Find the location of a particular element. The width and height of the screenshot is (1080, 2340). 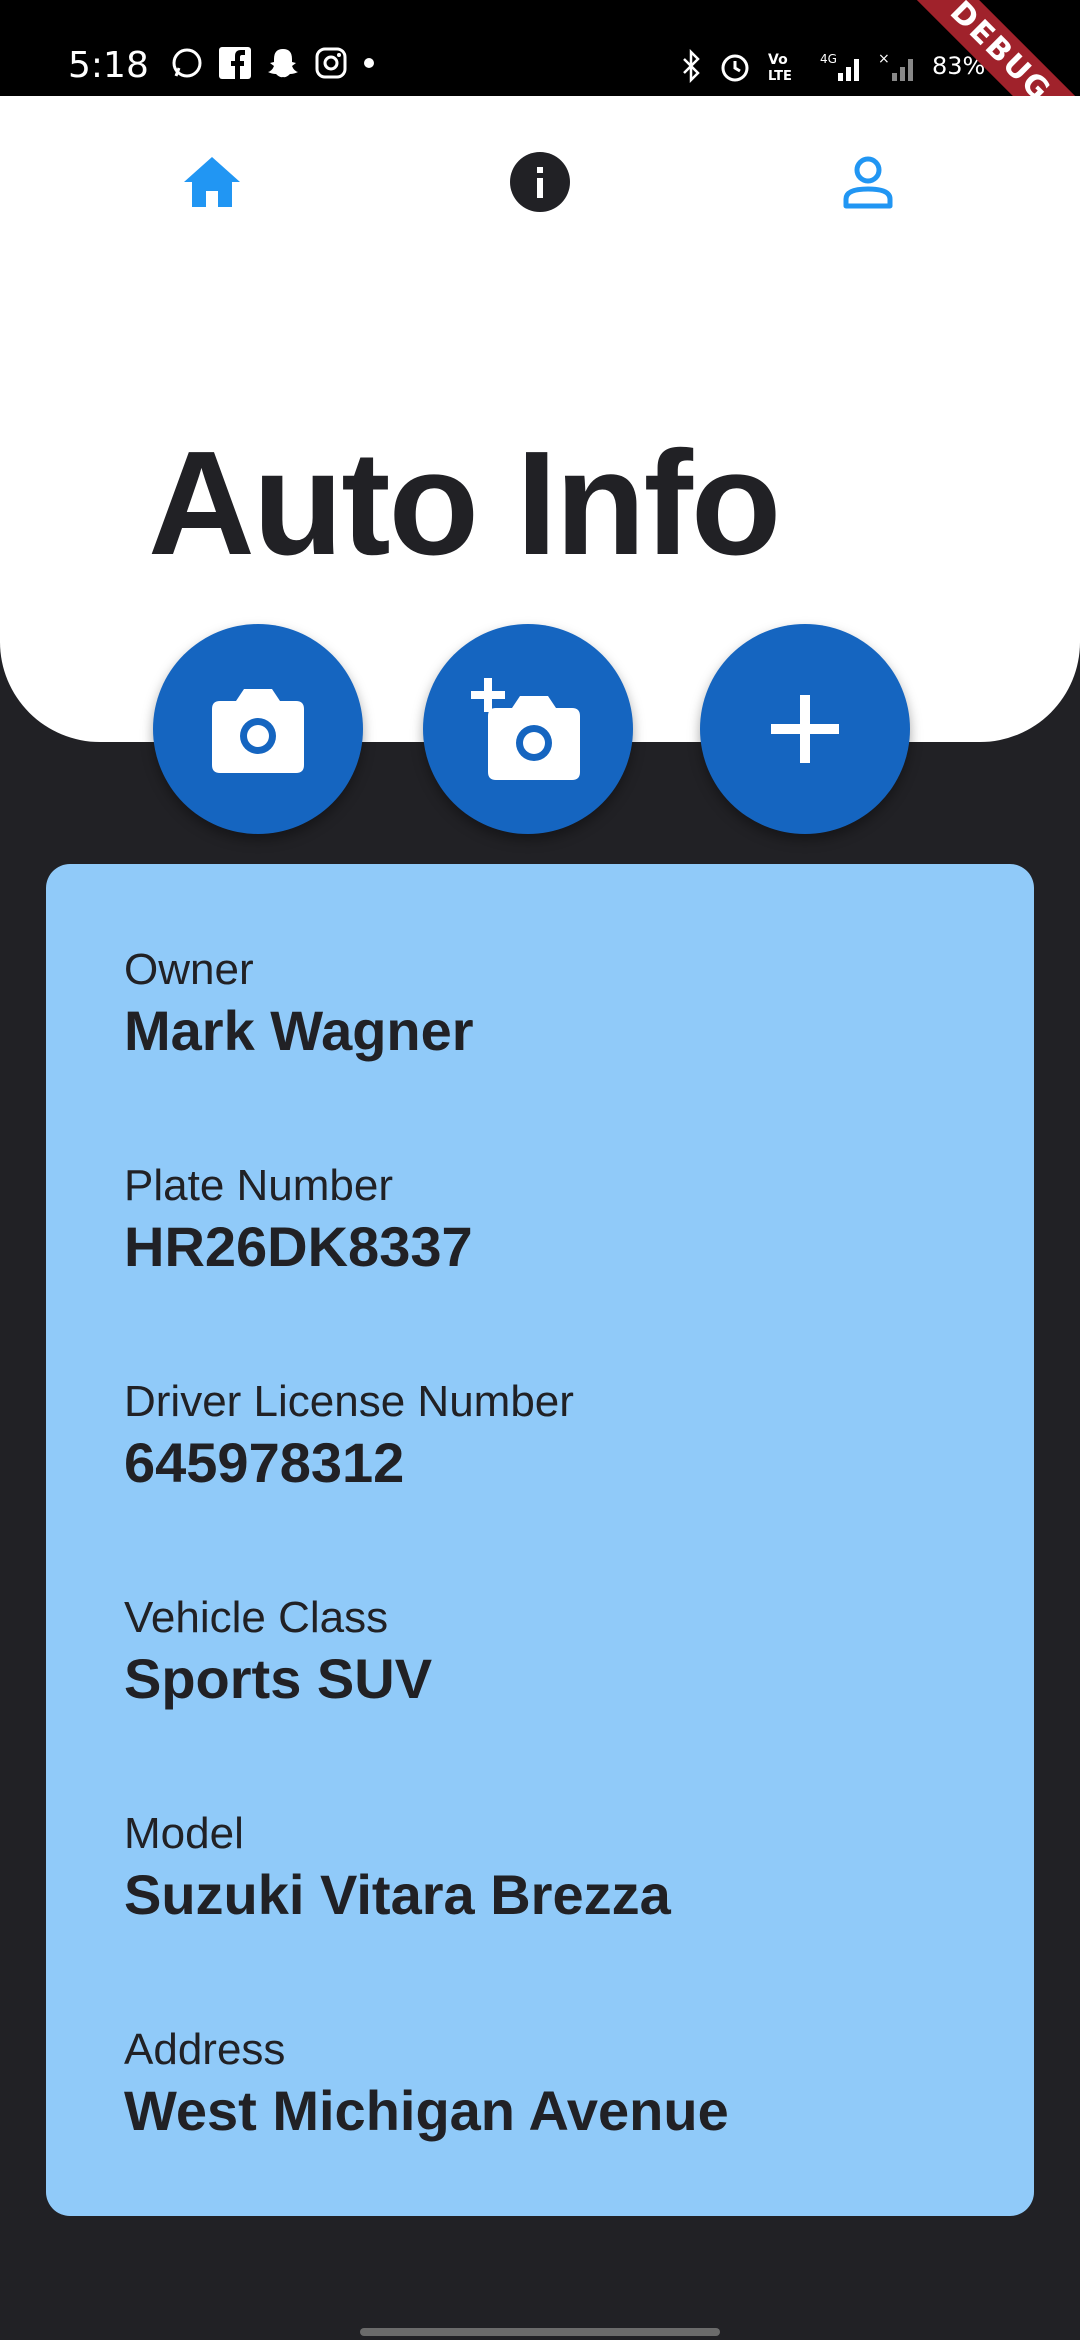

facebook-icon is located at coordinates (235, 63).